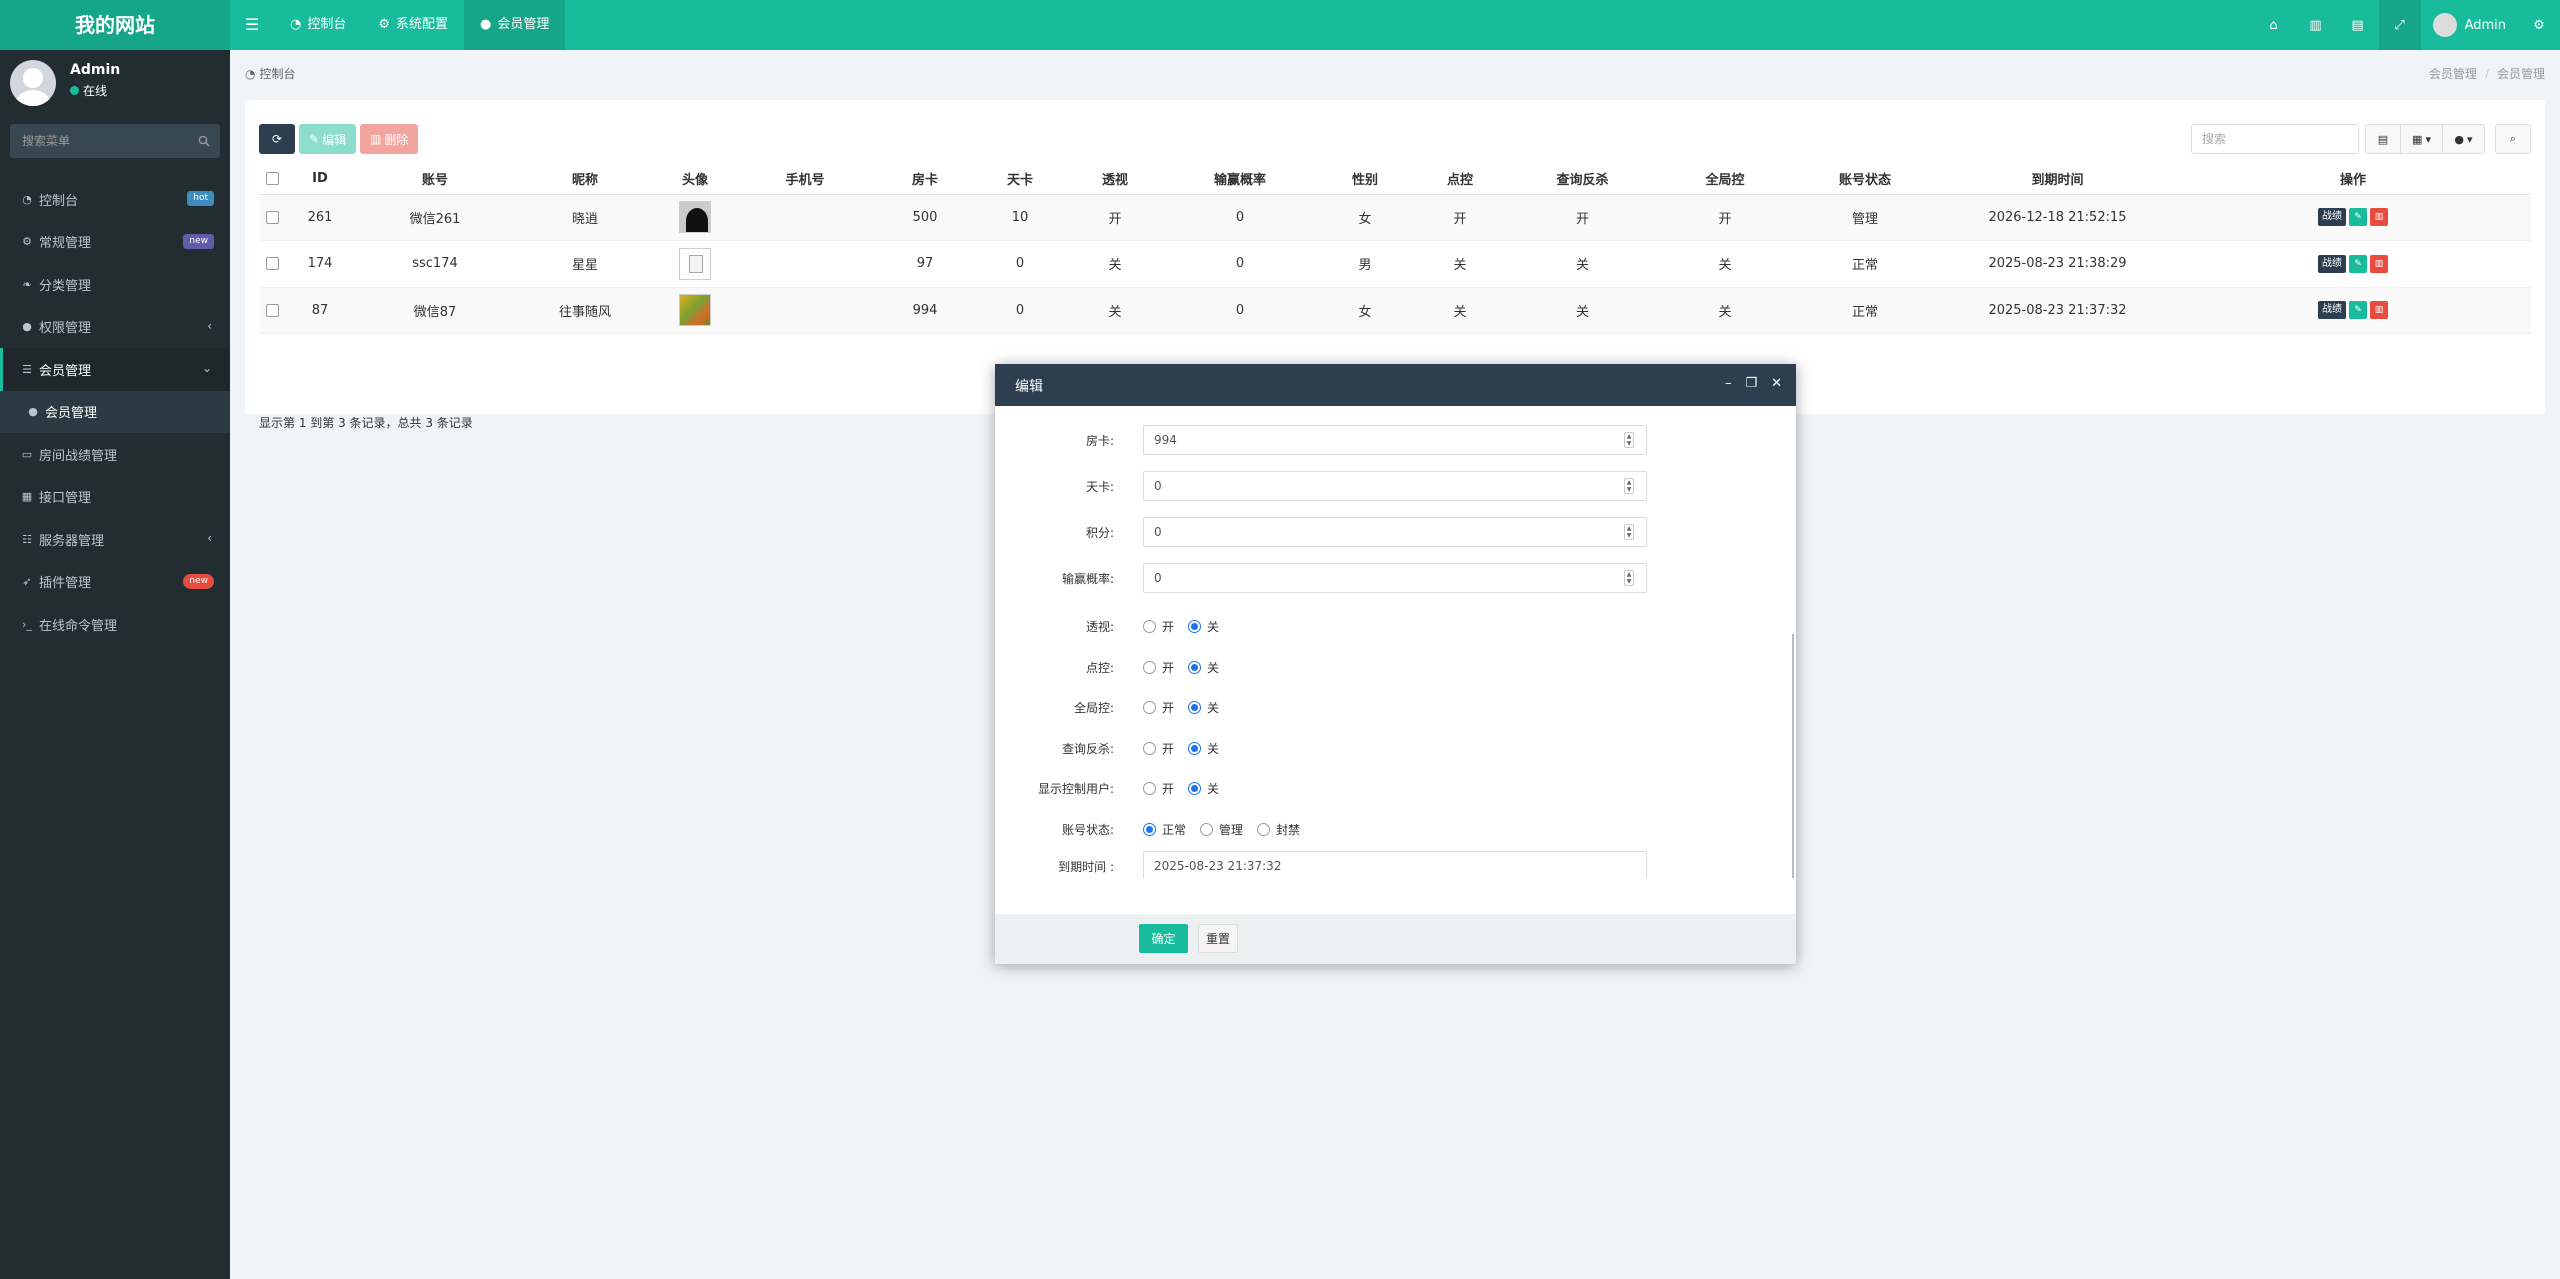 Image resolution: width=2560 pixels, height=1279 pixels. Describe the element at coordinates (1020, 179) in the screenshot. I see `column-header: 天卡` at that location.